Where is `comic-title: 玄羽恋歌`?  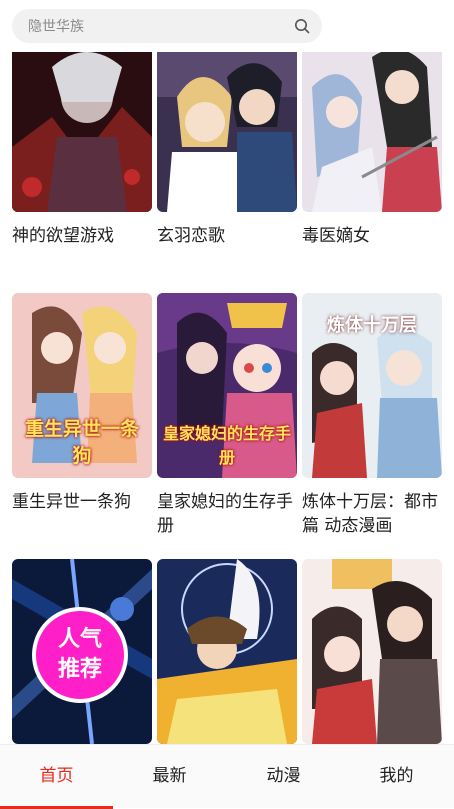 comic-title: 玄羽恋歌 is located at coordinates (227, 236).